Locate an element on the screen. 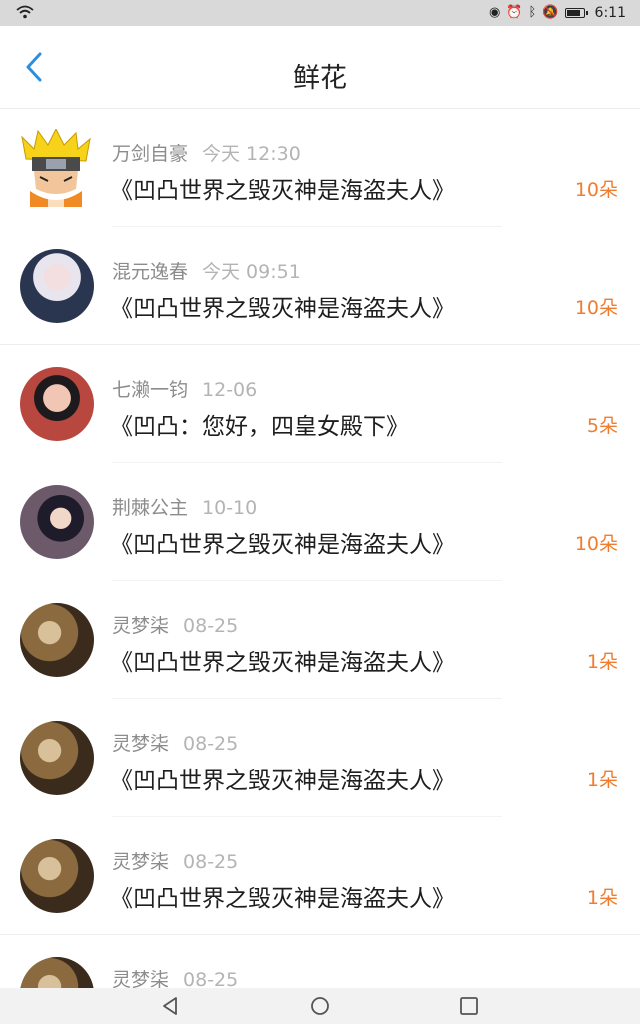 Image resolution: width=640 pixels, height=1024 pixels. list-item: 混元逸春 今天 09:51 《凹凸世界之毁灭神是海盗夫人》 10朵 is located at coordinates (320, 286).